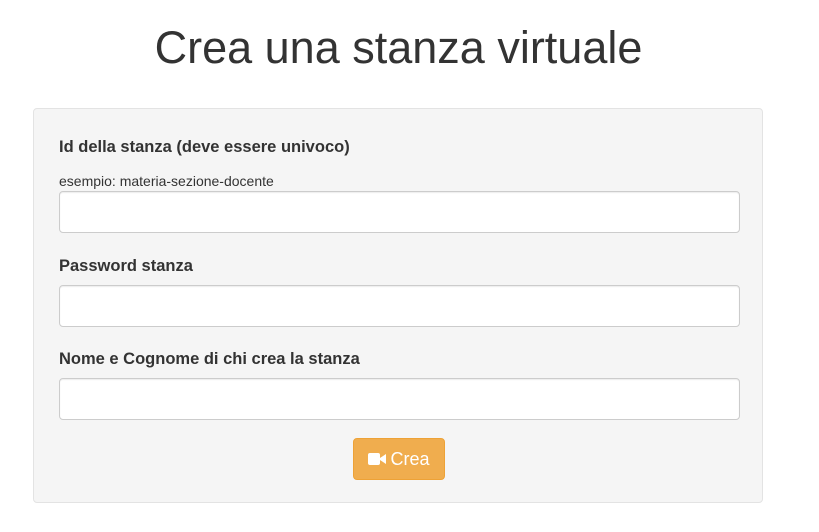 The image size is (819, 532). I want to click on creator-name-input, so click(399, 399).